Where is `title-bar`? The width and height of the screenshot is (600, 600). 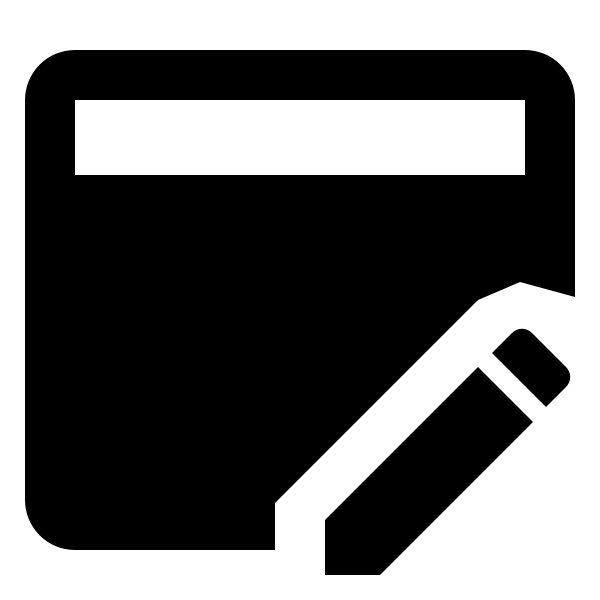
title-bar is located at coordinates (300, 137).